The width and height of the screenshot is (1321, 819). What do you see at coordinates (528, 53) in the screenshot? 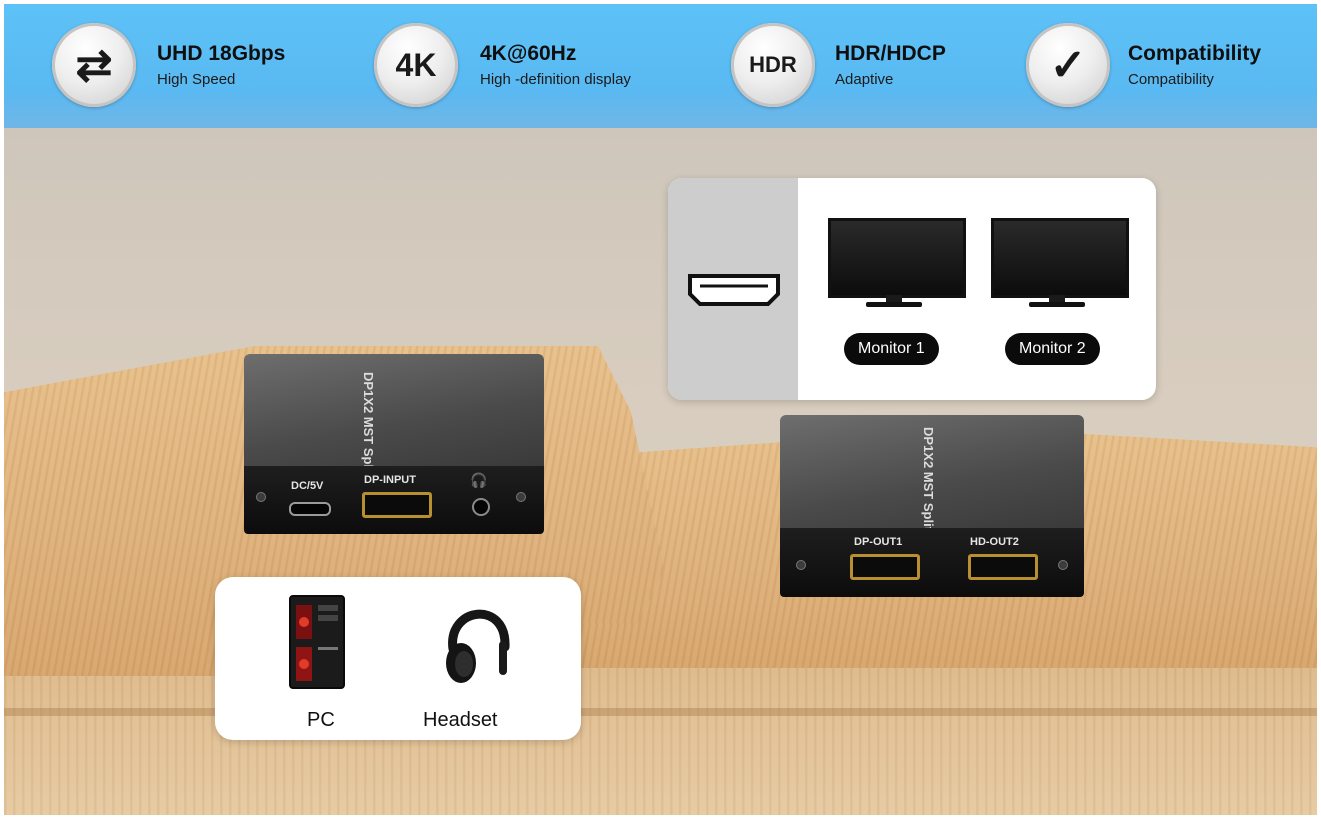
I see `feature-title: 4K@60Hz` at bounding box center [528, 53].